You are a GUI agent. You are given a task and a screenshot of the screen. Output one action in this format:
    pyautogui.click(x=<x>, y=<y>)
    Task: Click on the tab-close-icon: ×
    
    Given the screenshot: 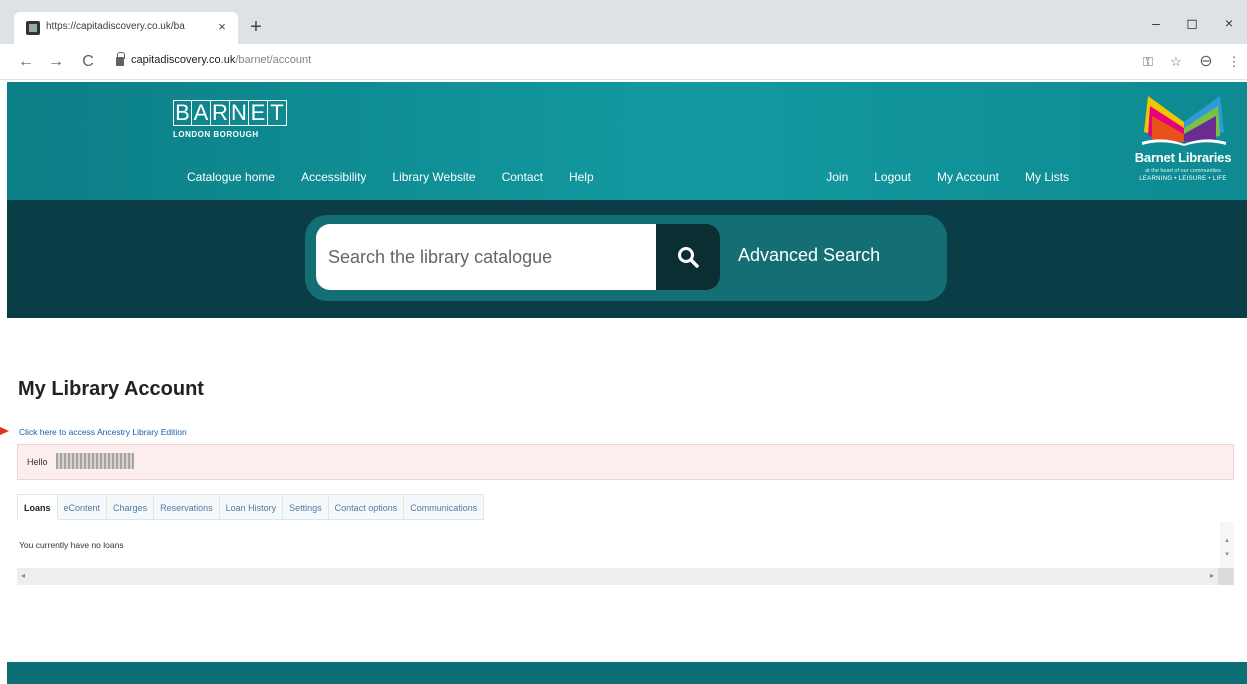 What is the action you would take?
    pyautogui.click(x=222, y=27)
    